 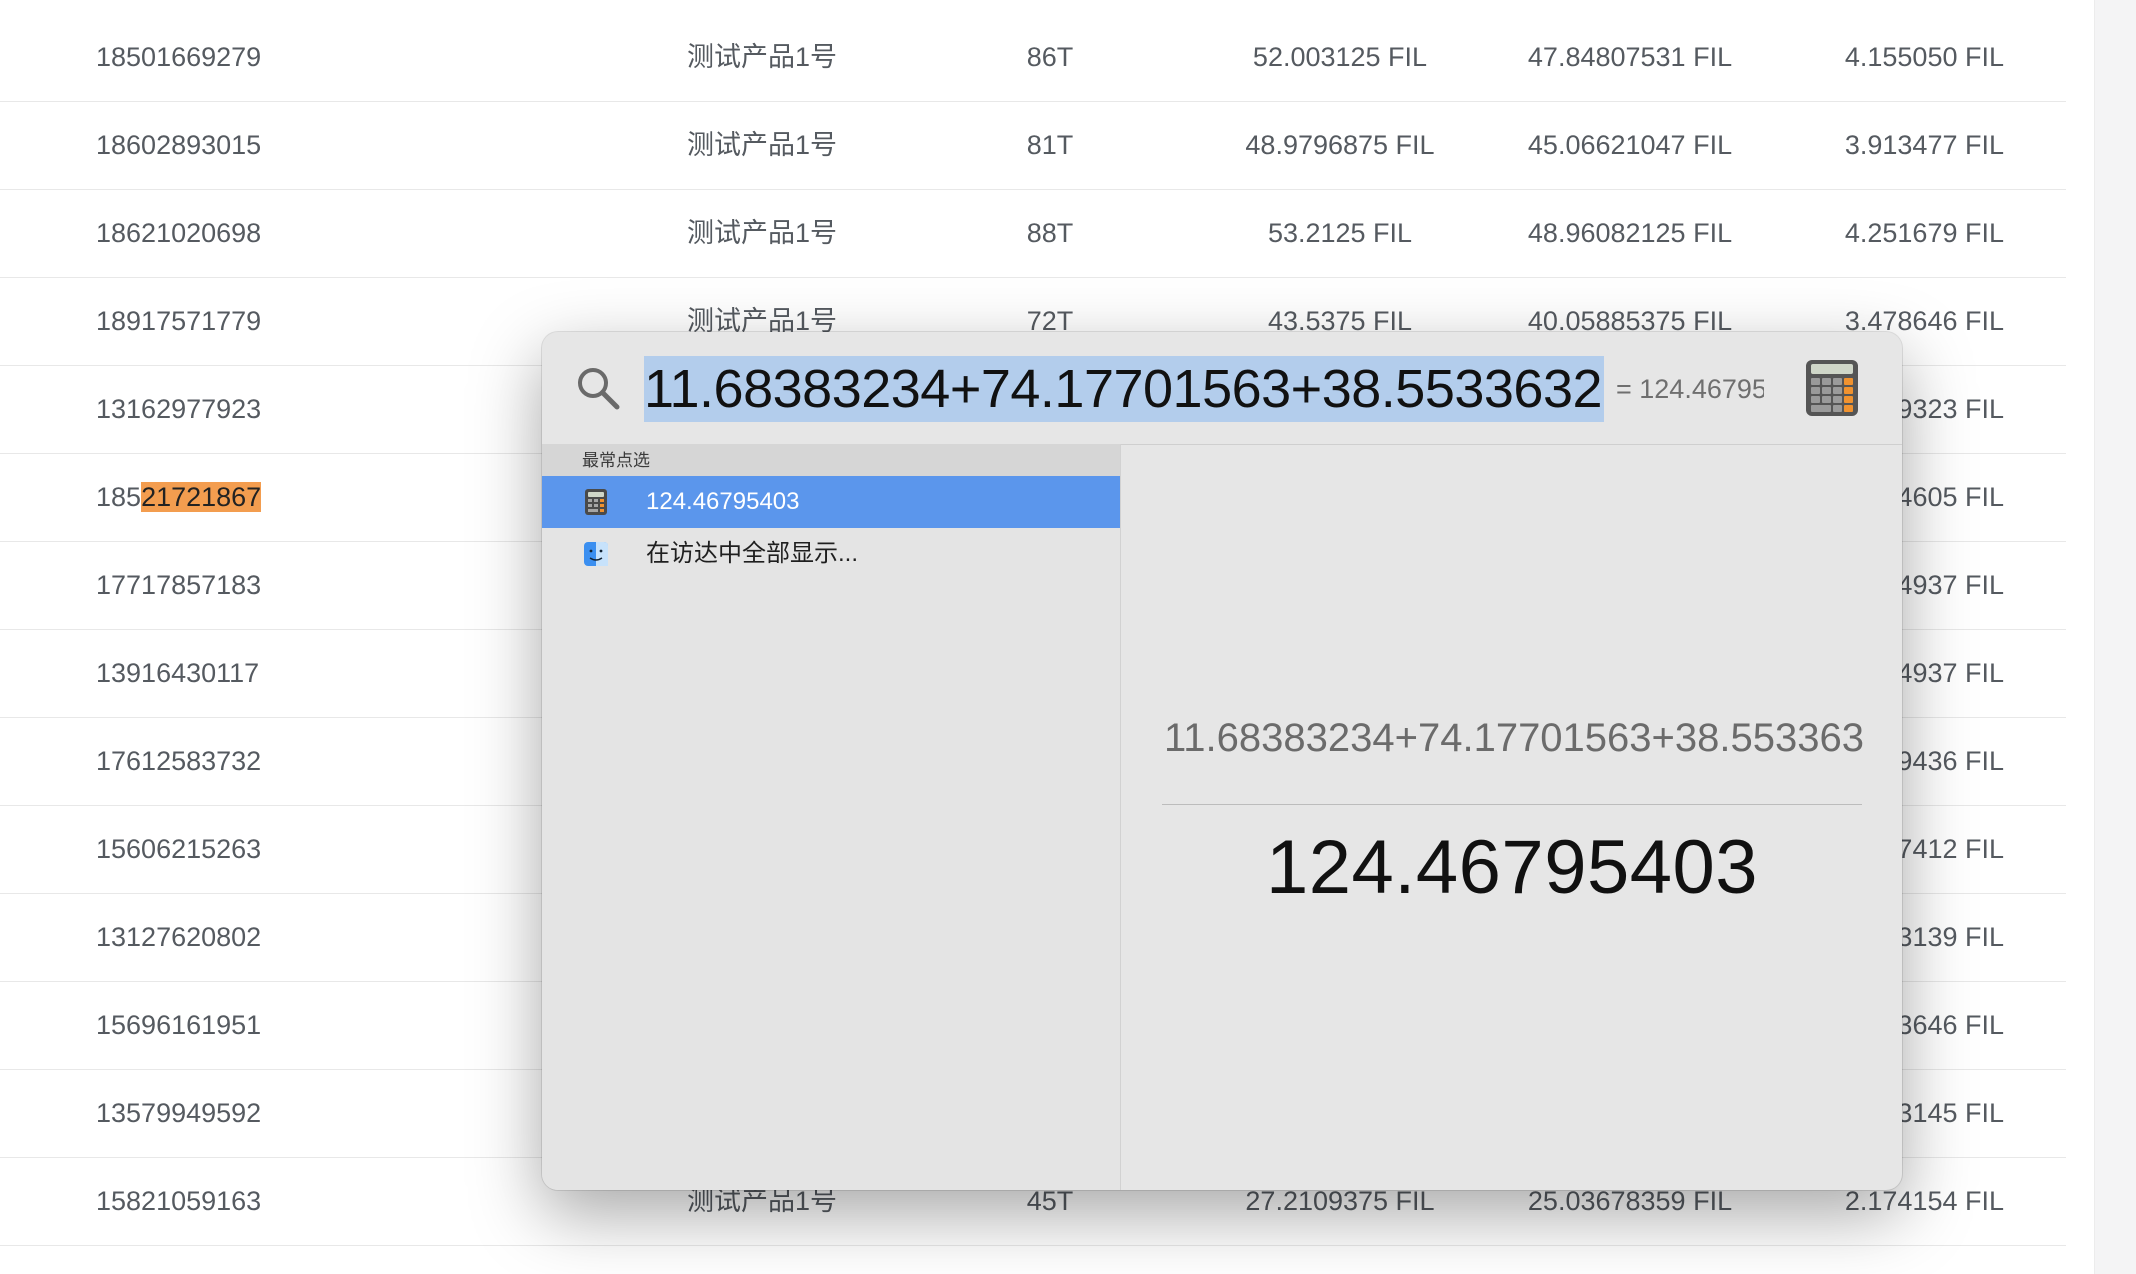 What do you see at coordinates (1630, 233) in the screenshot?
I see `value-cell: 48.96082125 FIL` at bounding box center [1630, 233].